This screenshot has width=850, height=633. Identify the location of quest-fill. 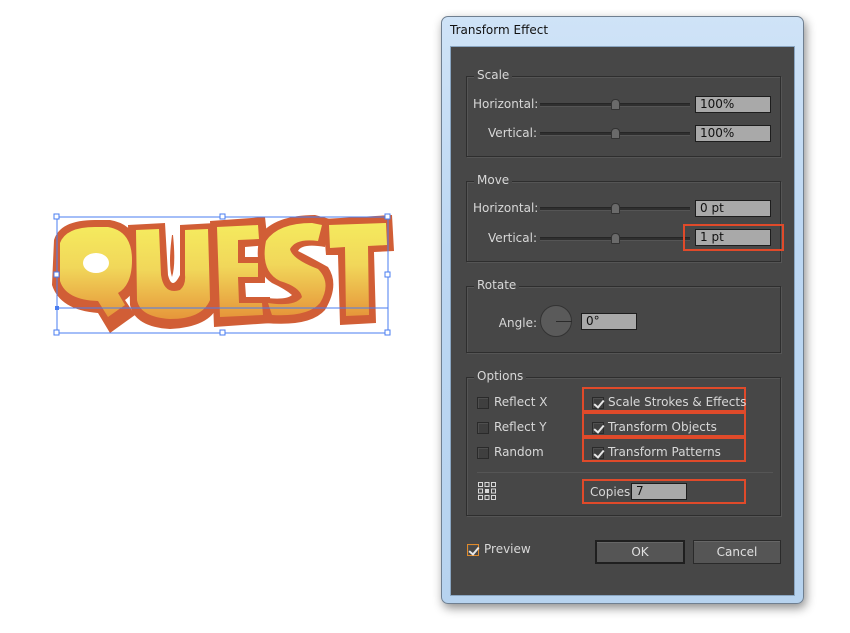
(223, 271).